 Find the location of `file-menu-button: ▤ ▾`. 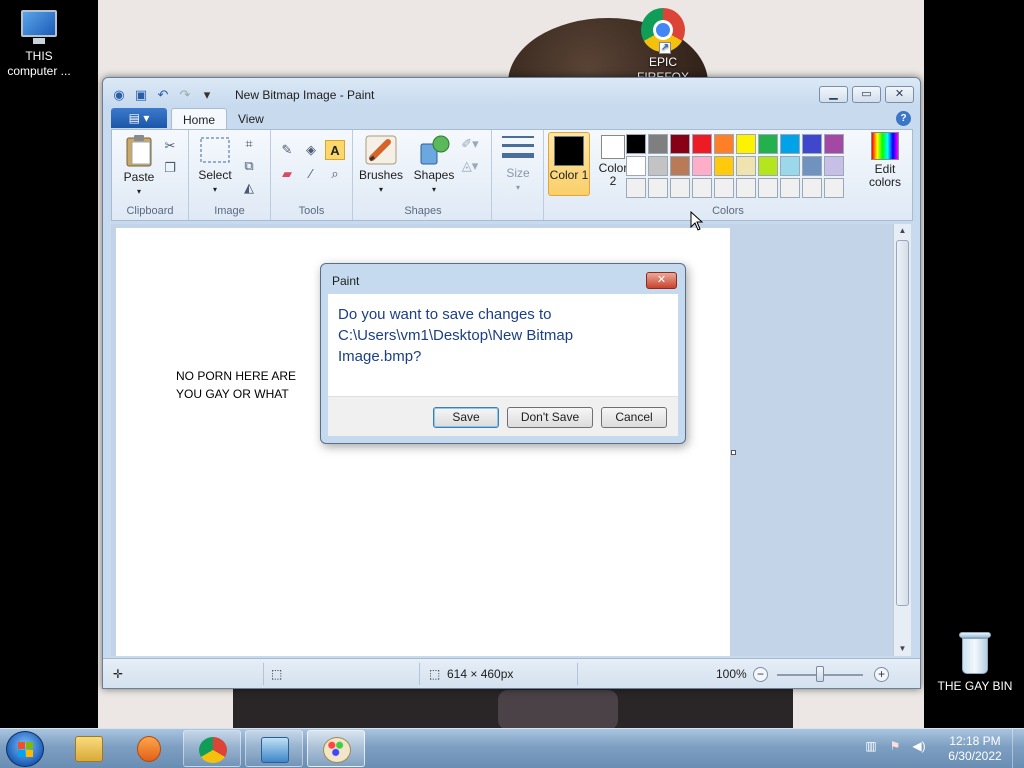

file-menu-button: ▤ ▾ is located at coordinates (139, 118).